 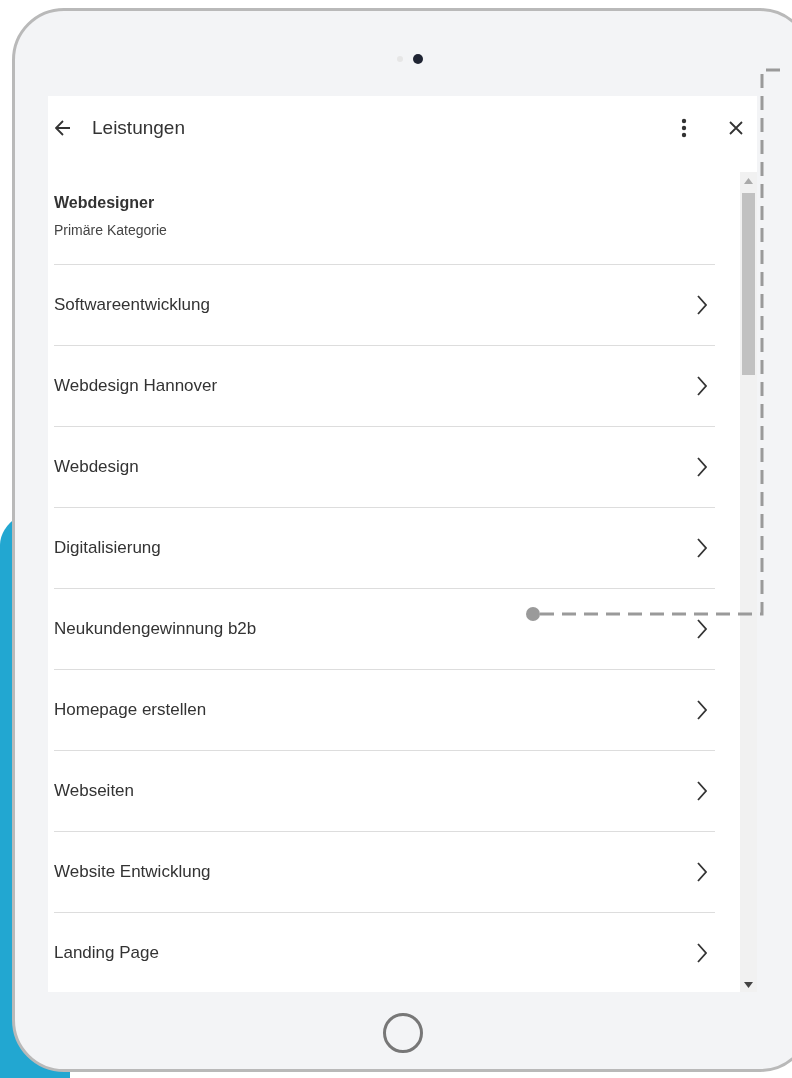 I want to click on service-label: Neukundengewinnung b2b, so click(x=155, y=629).